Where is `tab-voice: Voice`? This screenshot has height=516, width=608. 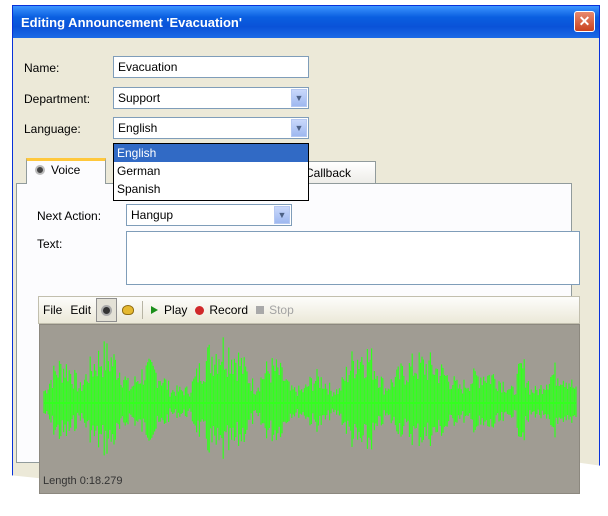 tab-voice: Voice is located at coordinates (66, 171).